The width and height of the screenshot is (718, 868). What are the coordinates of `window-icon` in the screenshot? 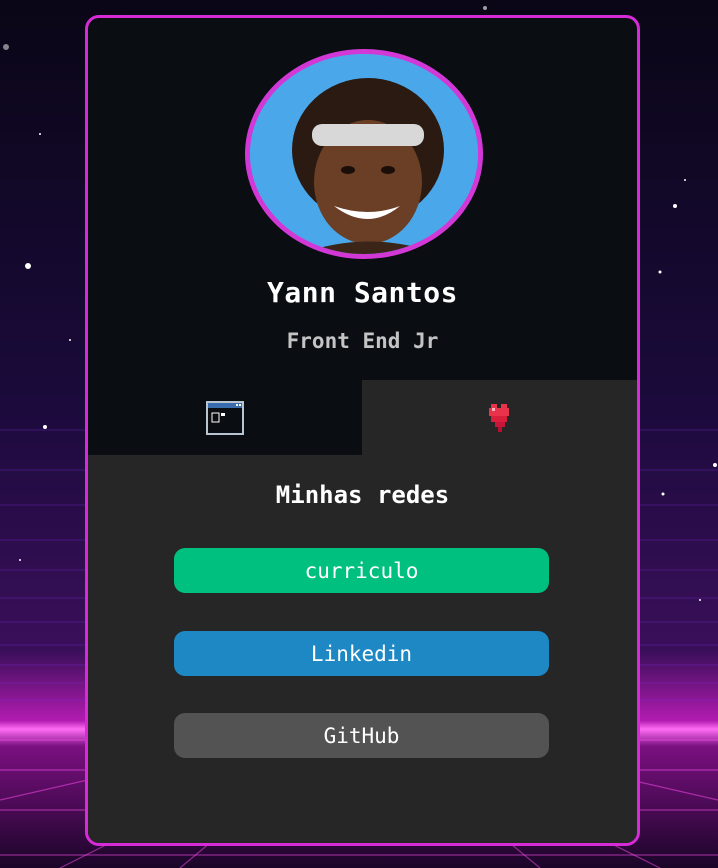 It's located at (225, 417).